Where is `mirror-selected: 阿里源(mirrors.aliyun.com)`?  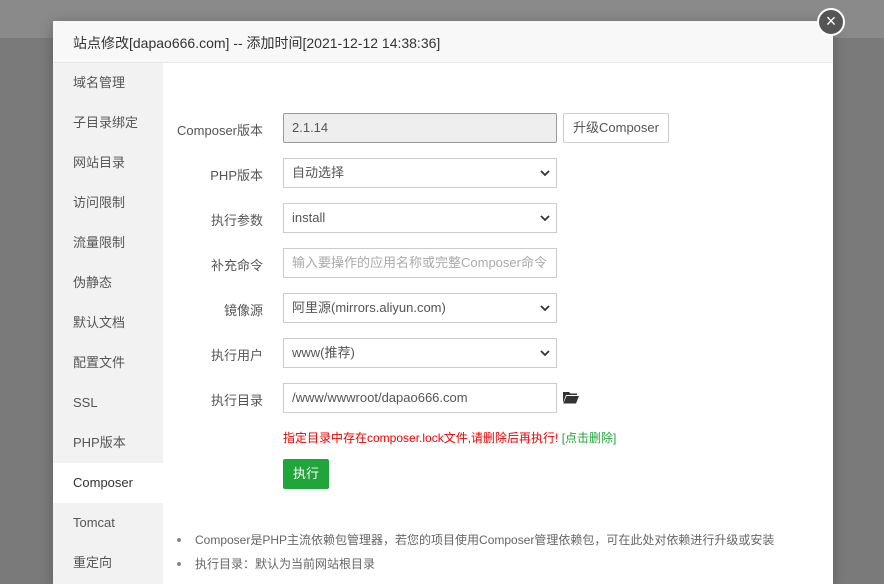
mirror-selected: 阿里源(mirrors.aliyun.com) is located at coordinates (369, 307).